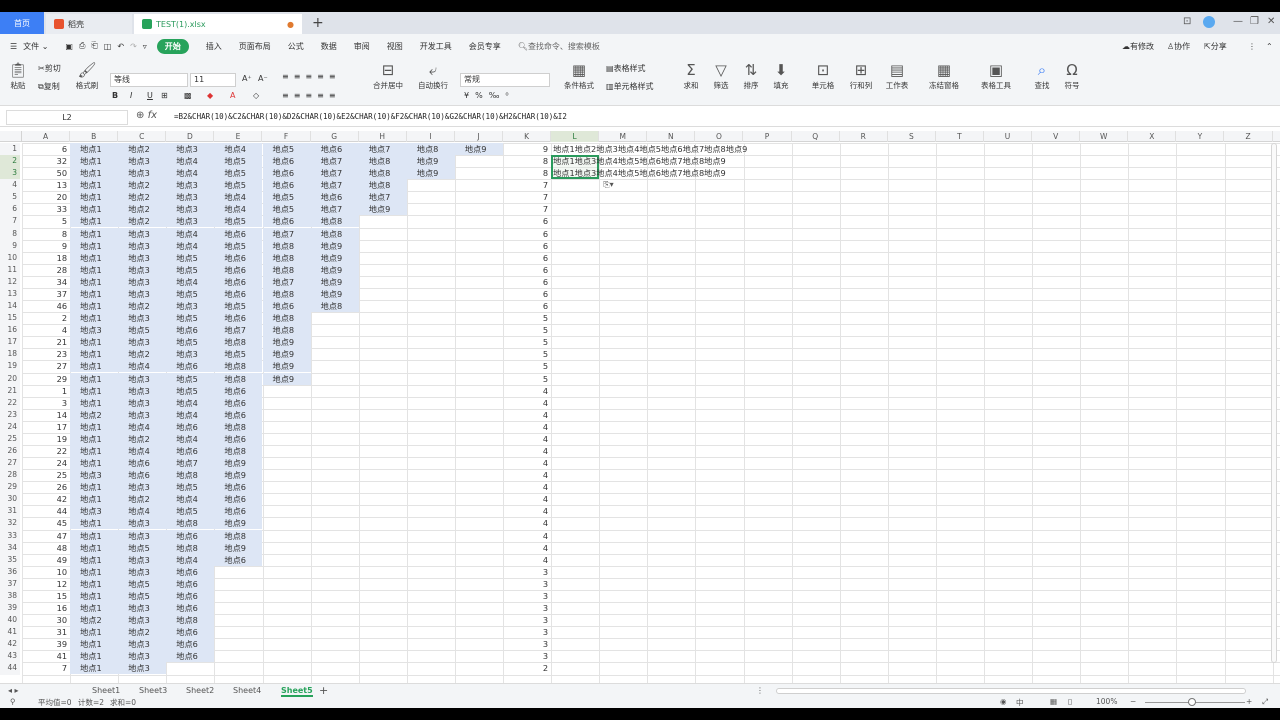 The width and height of the screenshot is (1280, 720). Describe the element at coordinates (286, 173) in the screenshot. I see `cell-f3: 地点6` at that location.